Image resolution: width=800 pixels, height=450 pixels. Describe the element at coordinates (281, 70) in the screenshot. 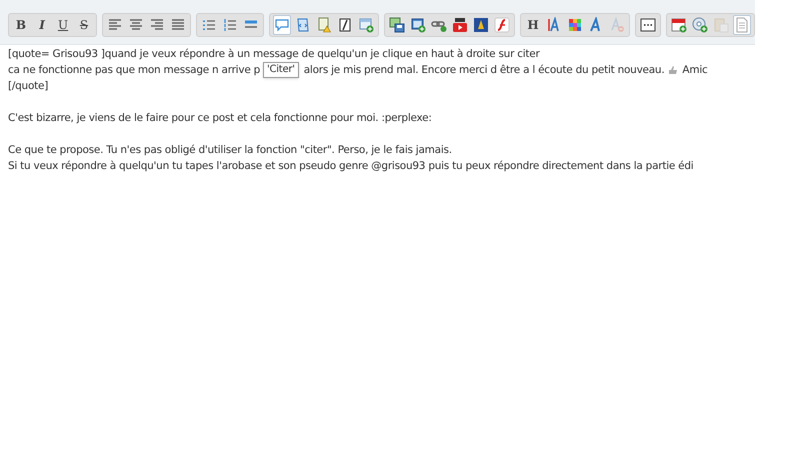

I see `tooltip: 'Citer'` at that location.